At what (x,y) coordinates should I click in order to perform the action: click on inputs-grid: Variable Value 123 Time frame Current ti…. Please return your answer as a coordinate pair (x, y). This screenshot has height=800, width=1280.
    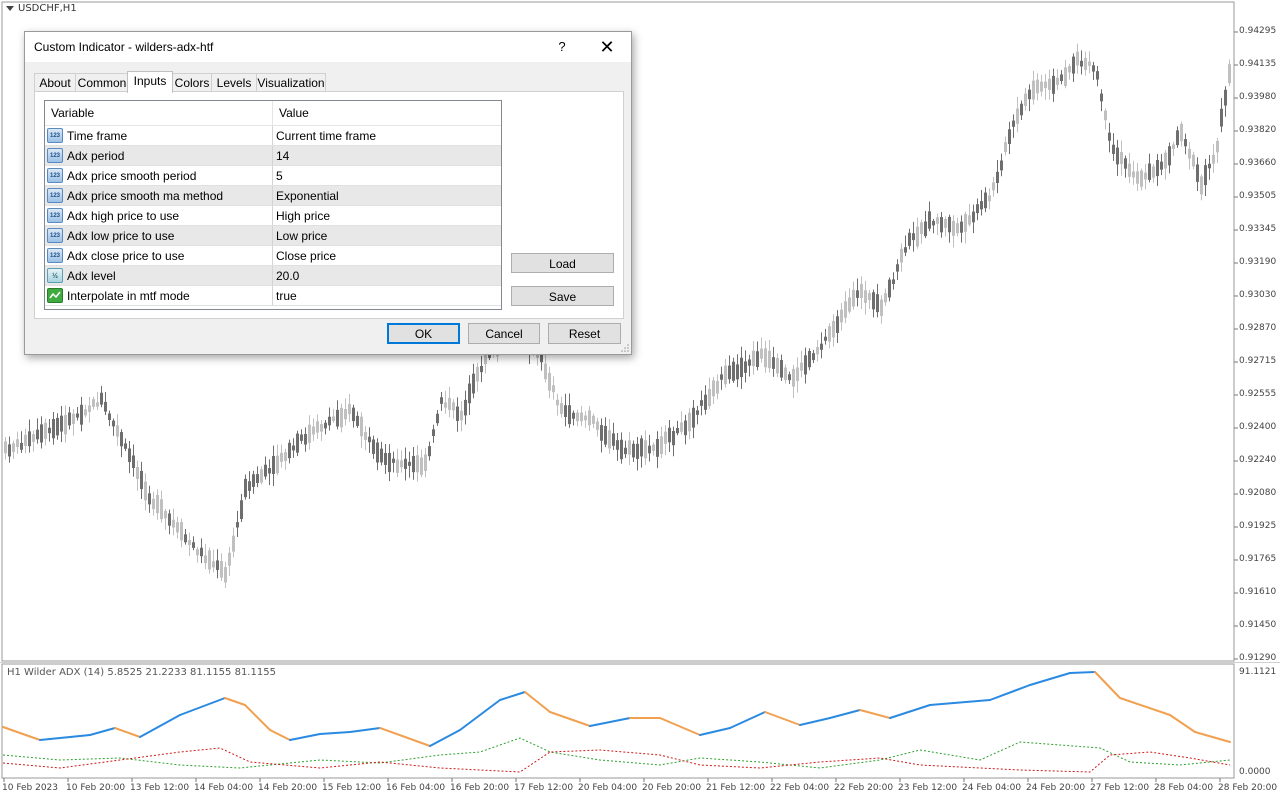
    Looking at the image, I should click on (273, 205).